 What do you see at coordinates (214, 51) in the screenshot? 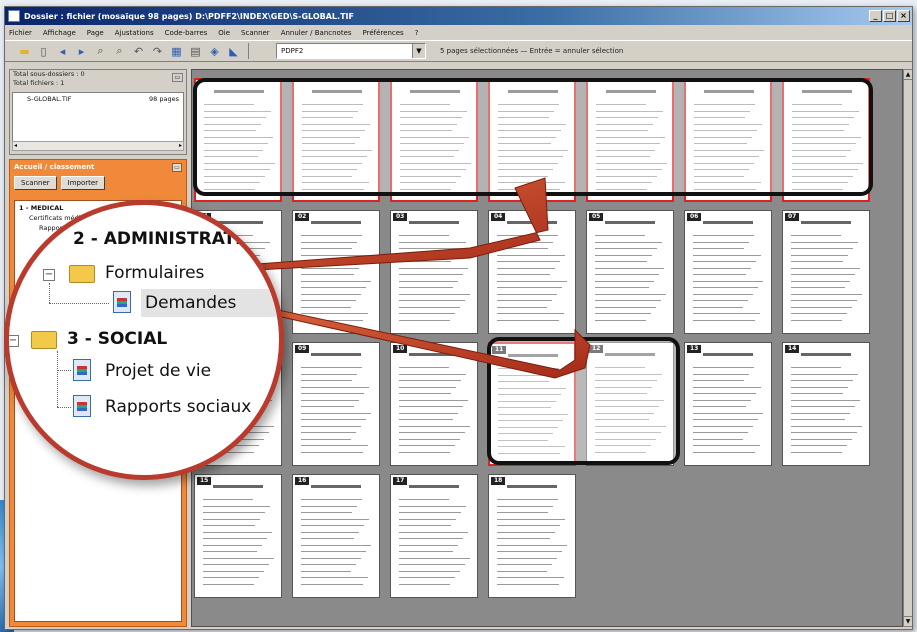
I see `scan-icon: ◈` at bounding box center [214, 51].